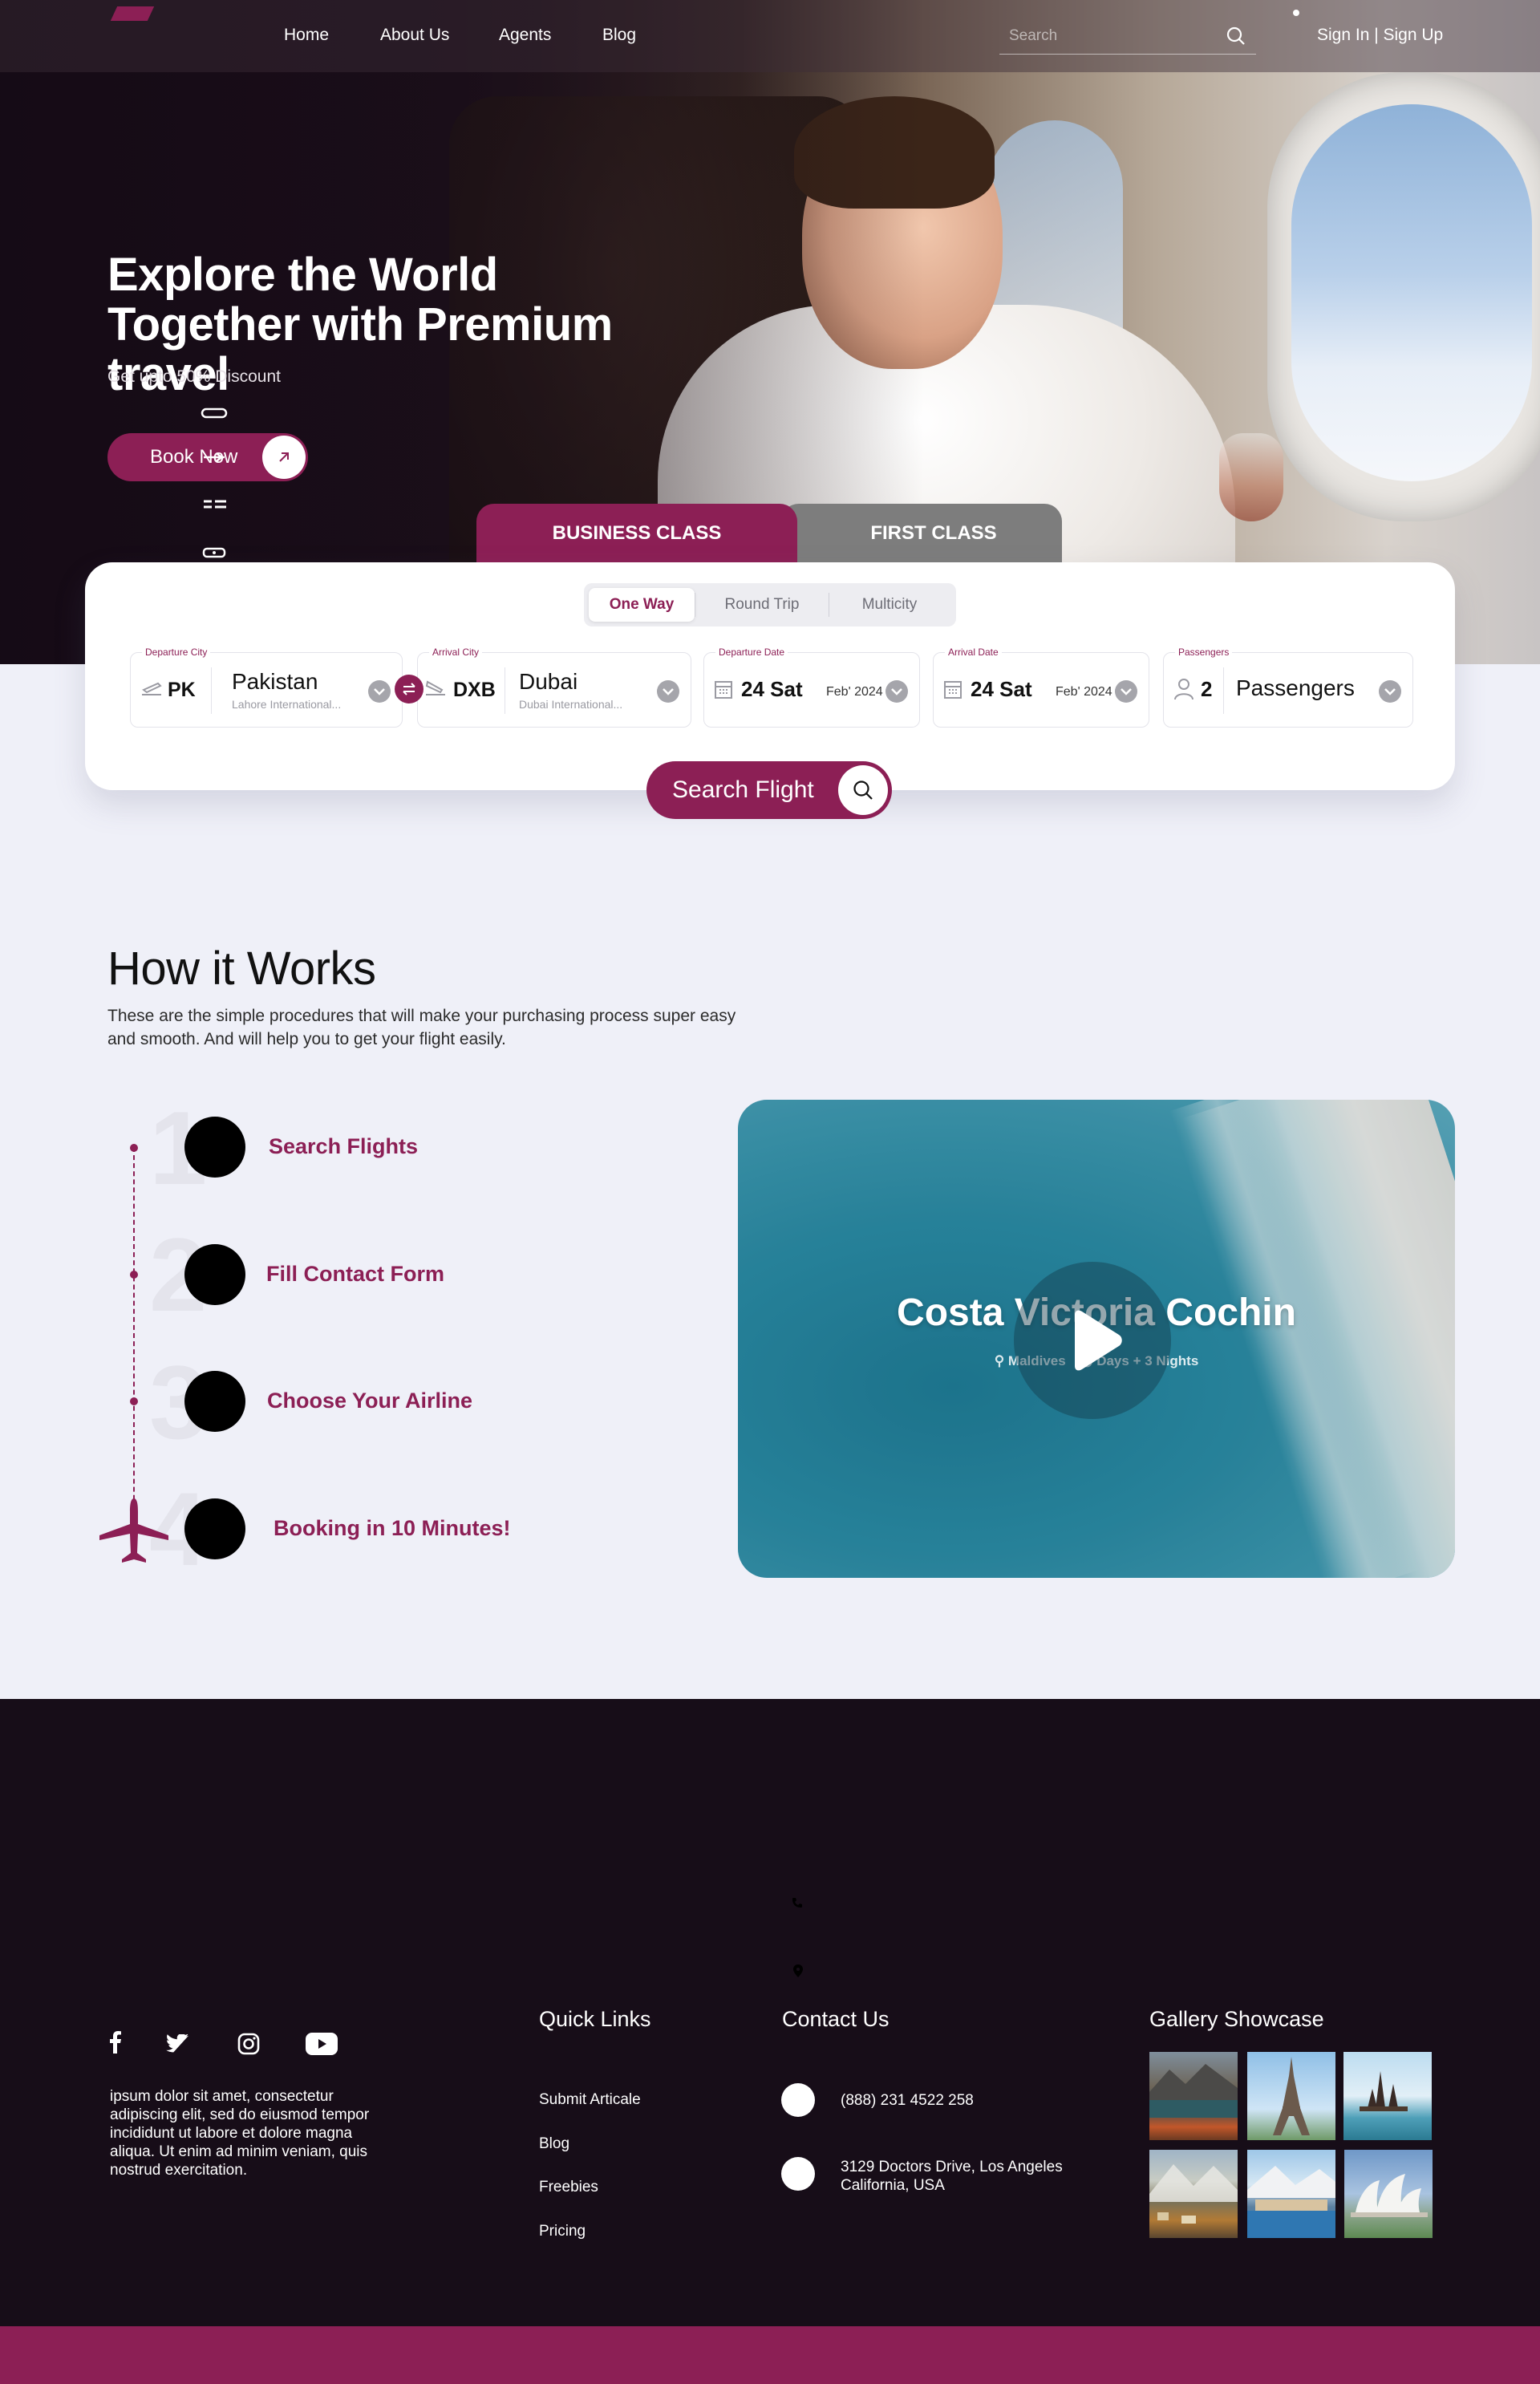  What do you see at coordinates (275, 681) in the screenshot?
I see `departure-city: Pakistan` at bounding box center [275, 681].